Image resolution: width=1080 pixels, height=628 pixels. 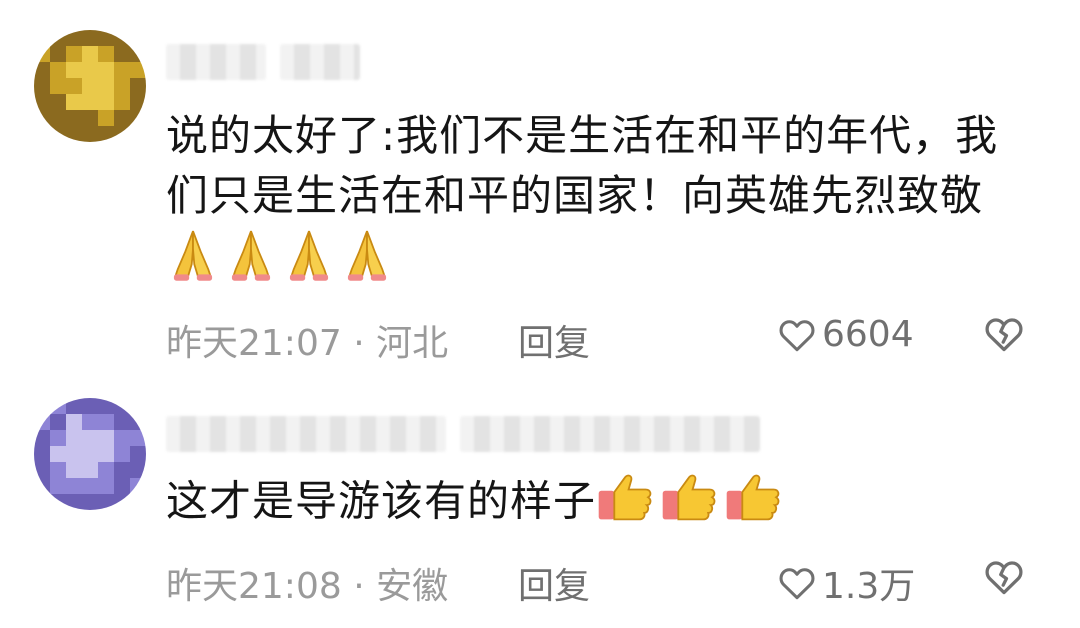 I want to click on comment-meta: 昨天21:07 · 河北 回复 6604, so click(x=603, y=337).